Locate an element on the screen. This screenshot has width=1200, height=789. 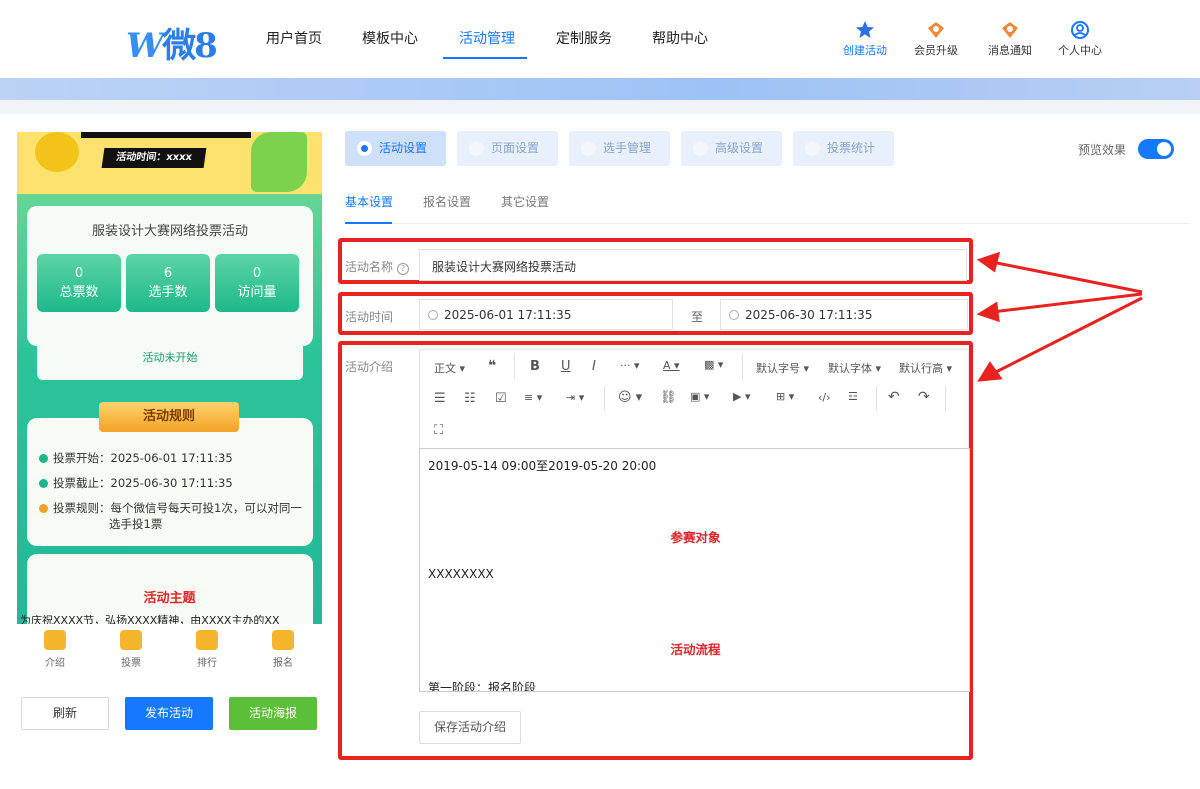
background-color-icon: ▩ ▾ is located at coordinates (713, 364).